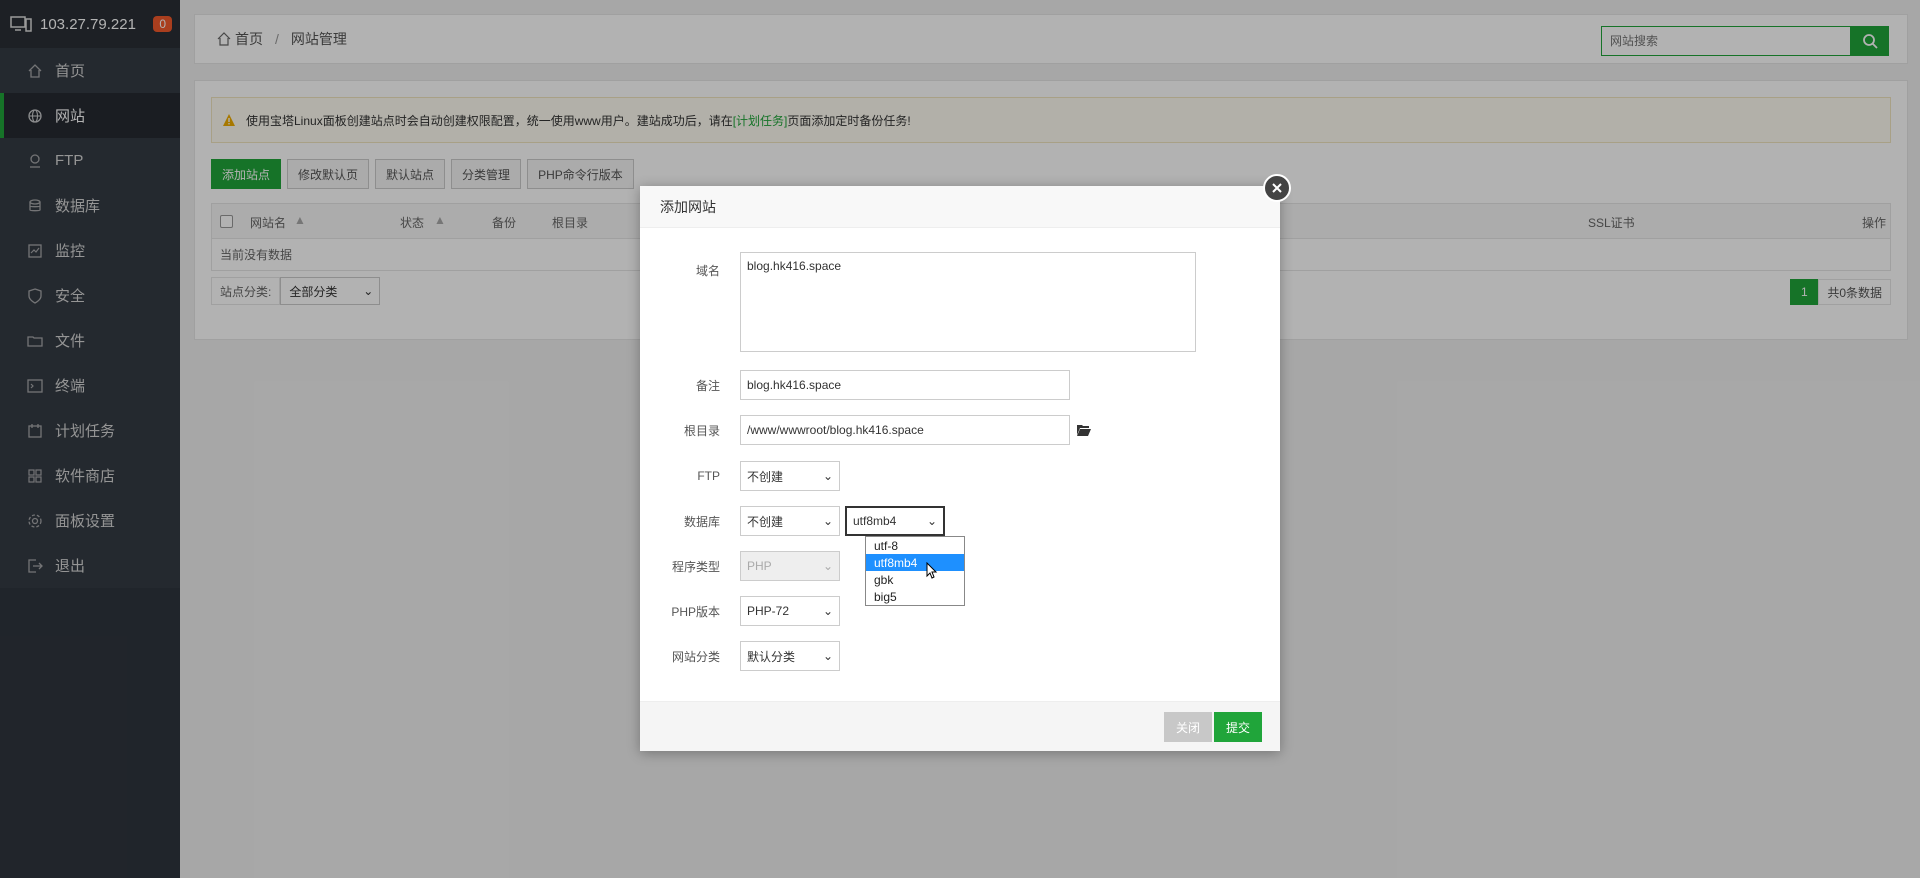 Image resolution: width=1920 pixels, height=878 pixels. What do you see at coordinates (915, 579) in the screenshot?
I see `charset-option: gbk` at bounding box center [915, 579].